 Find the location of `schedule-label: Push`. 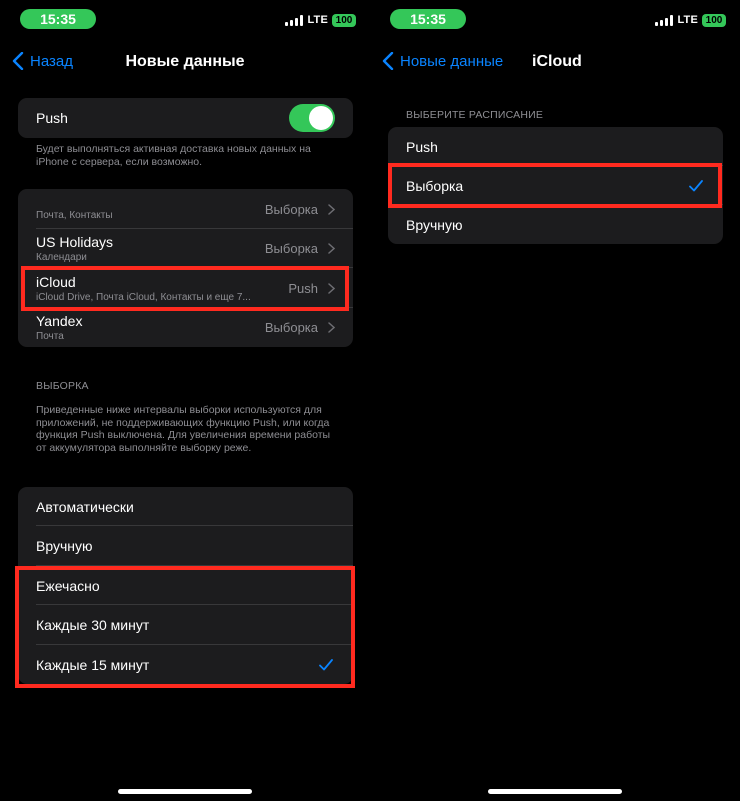

schedule-label: Push is located at coordinates (422, 146).